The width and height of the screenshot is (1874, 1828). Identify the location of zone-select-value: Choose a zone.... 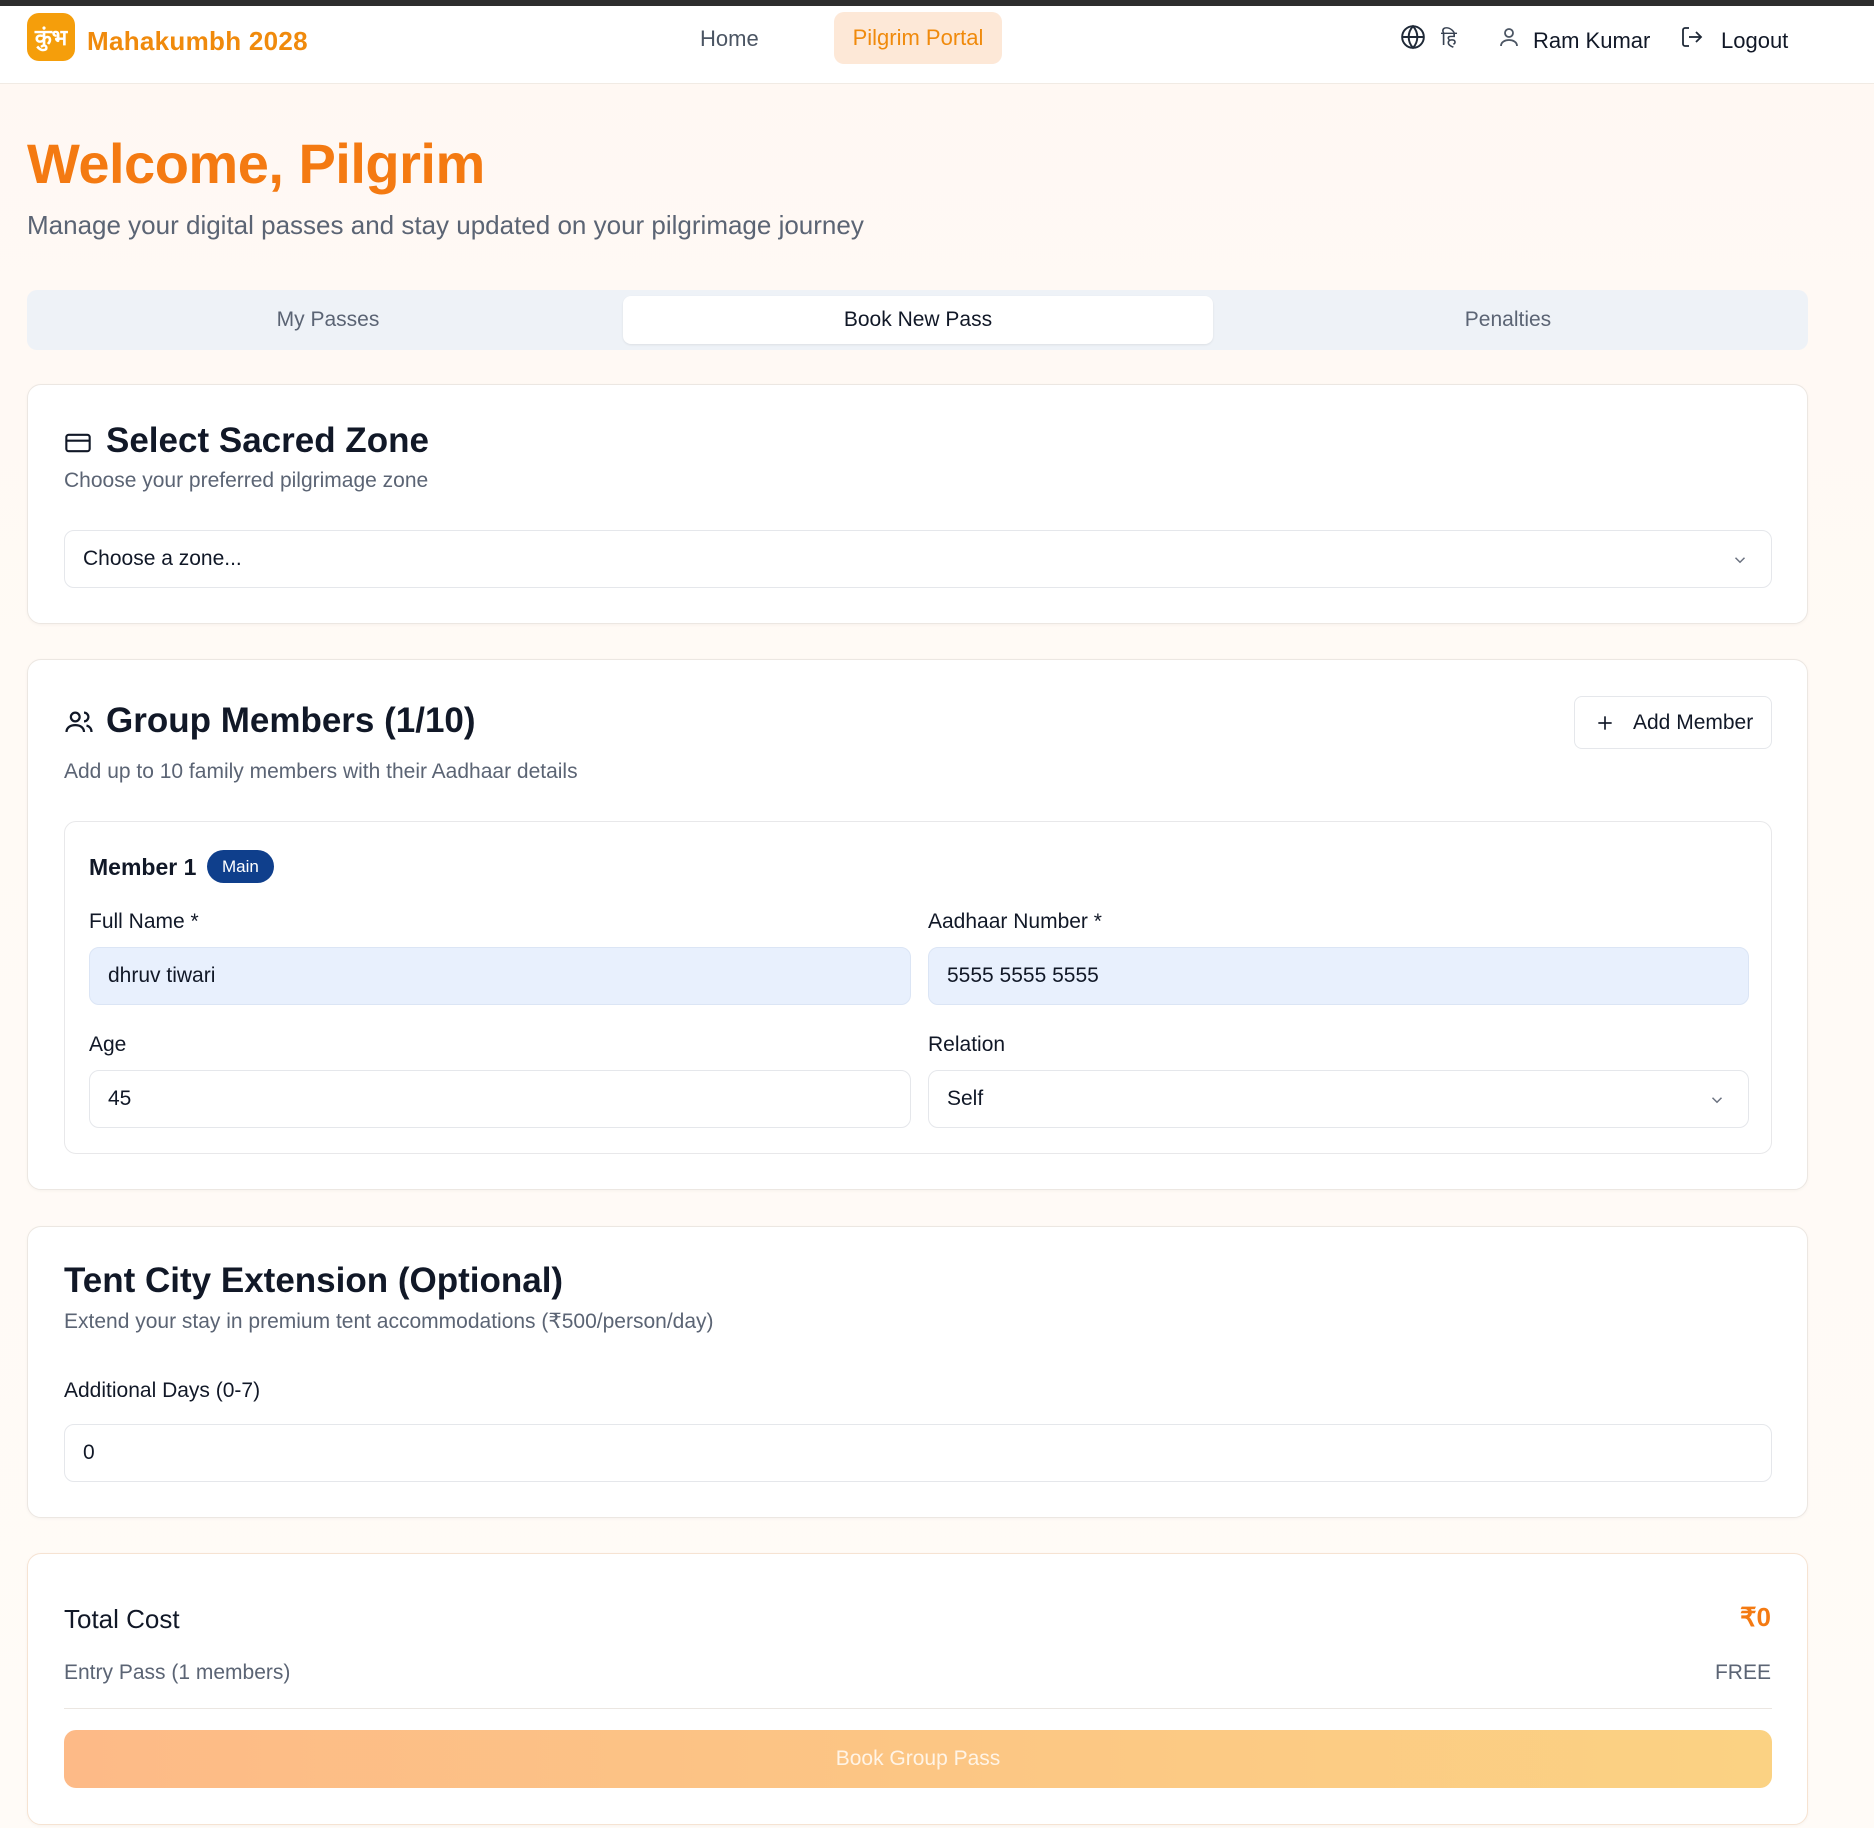
(162, 558).